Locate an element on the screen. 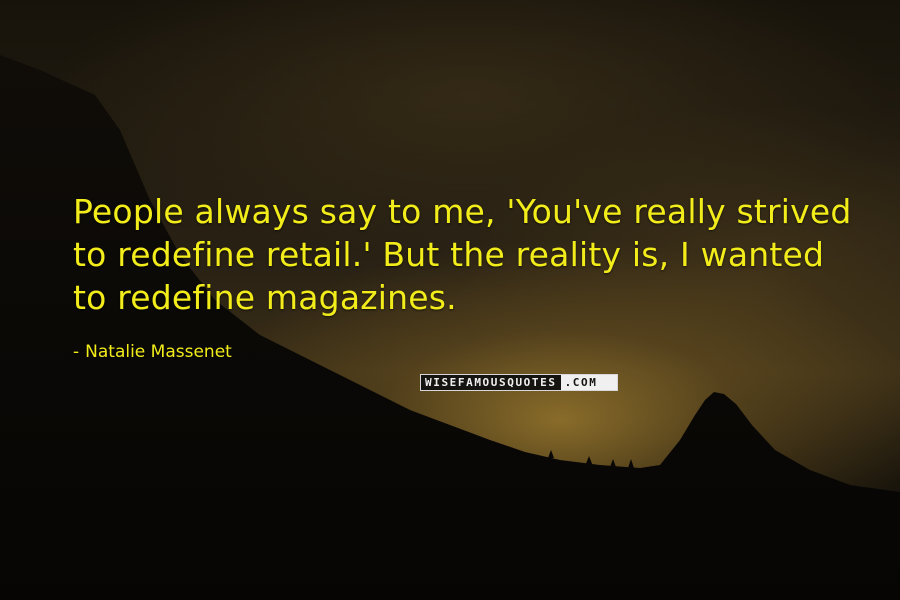 This screenshot has height=600, width=900. site-watermark-logo: WISEFAMOUSQUOTES .COM is located at coordinates (519, 382).